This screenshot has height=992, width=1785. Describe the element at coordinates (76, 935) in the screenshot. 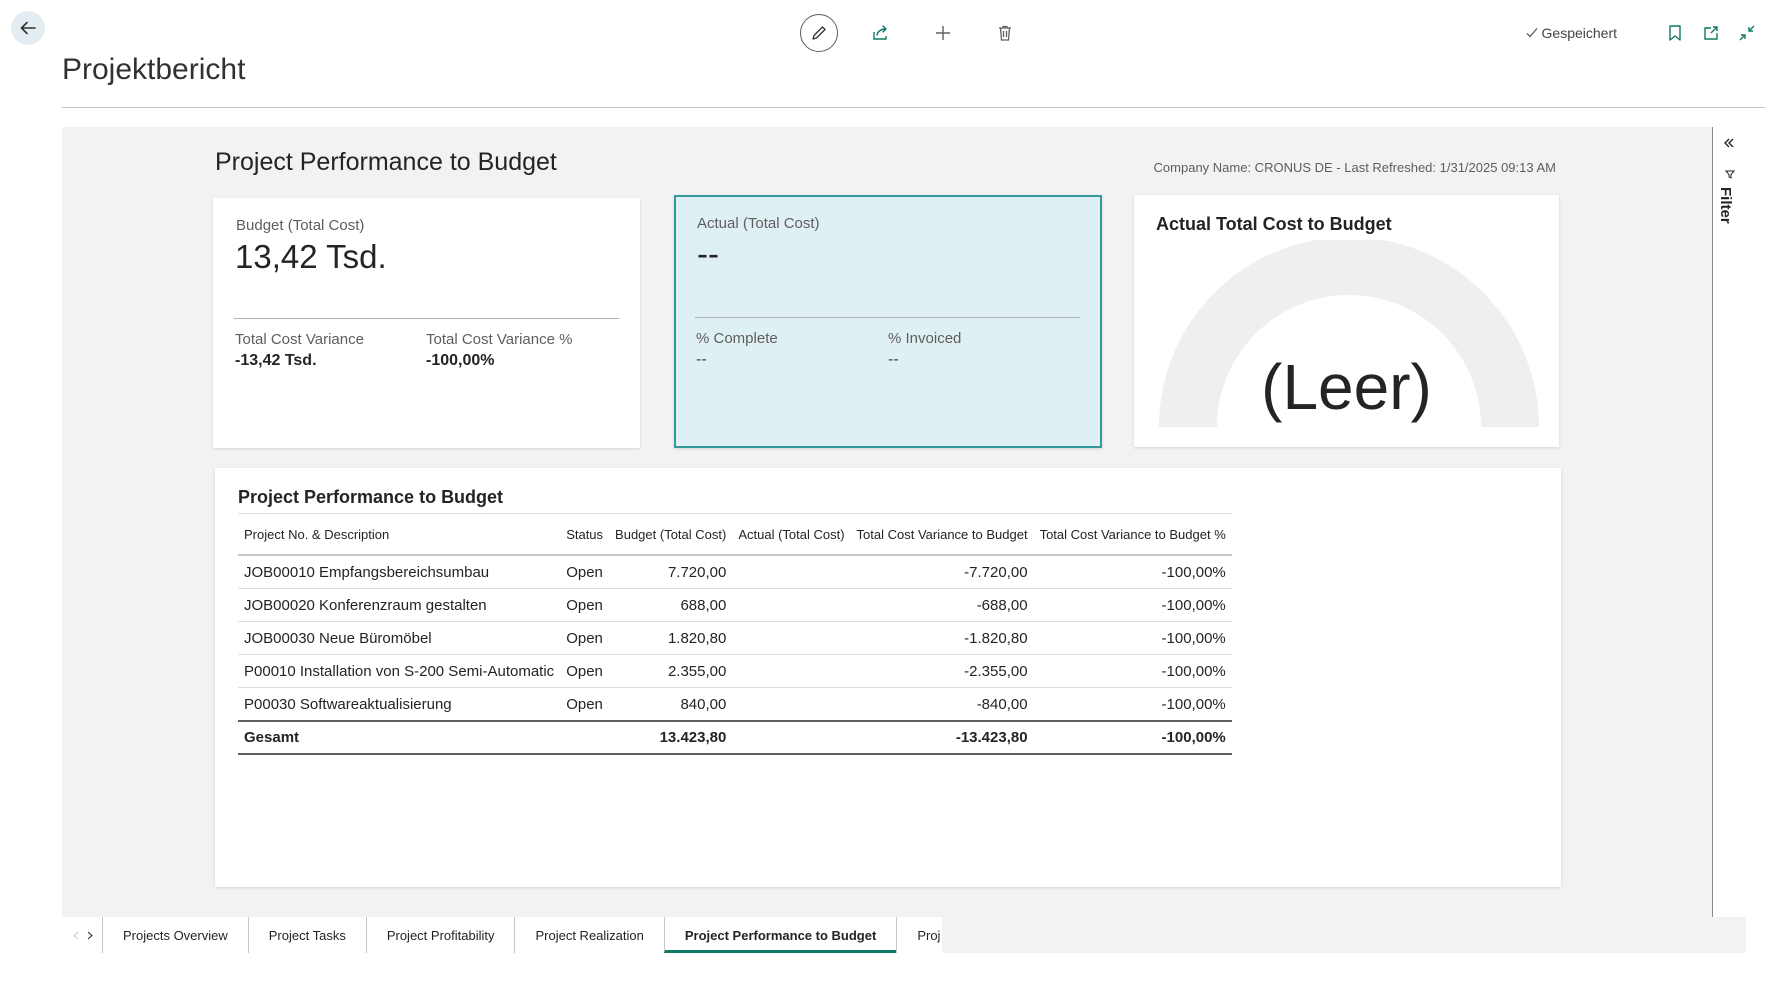

I see `caret-left-icon` at that location.